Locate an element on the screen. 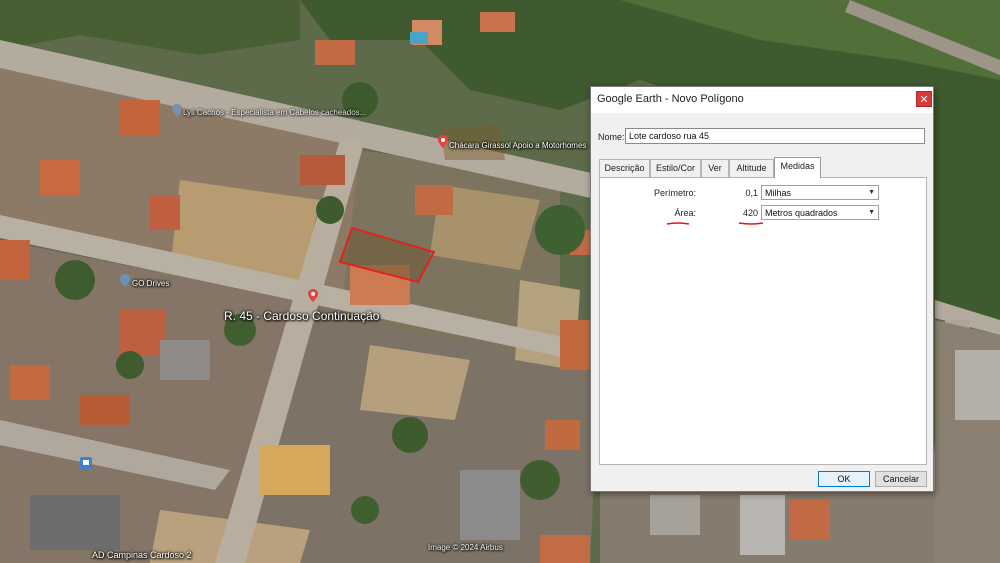  area-label: Área: is located at coordinates (685, 213).